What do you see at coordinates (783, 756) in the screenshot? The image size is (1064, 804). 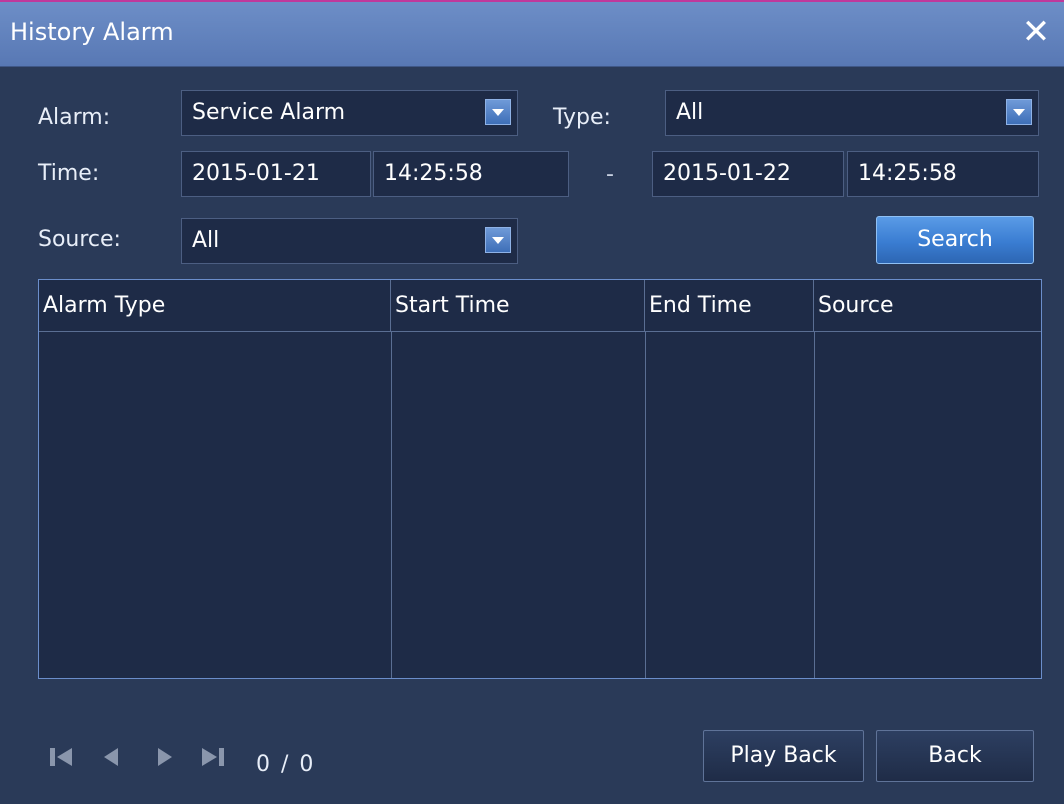 I see `play-back-button: Play Back` at bounding box center [783, 756].